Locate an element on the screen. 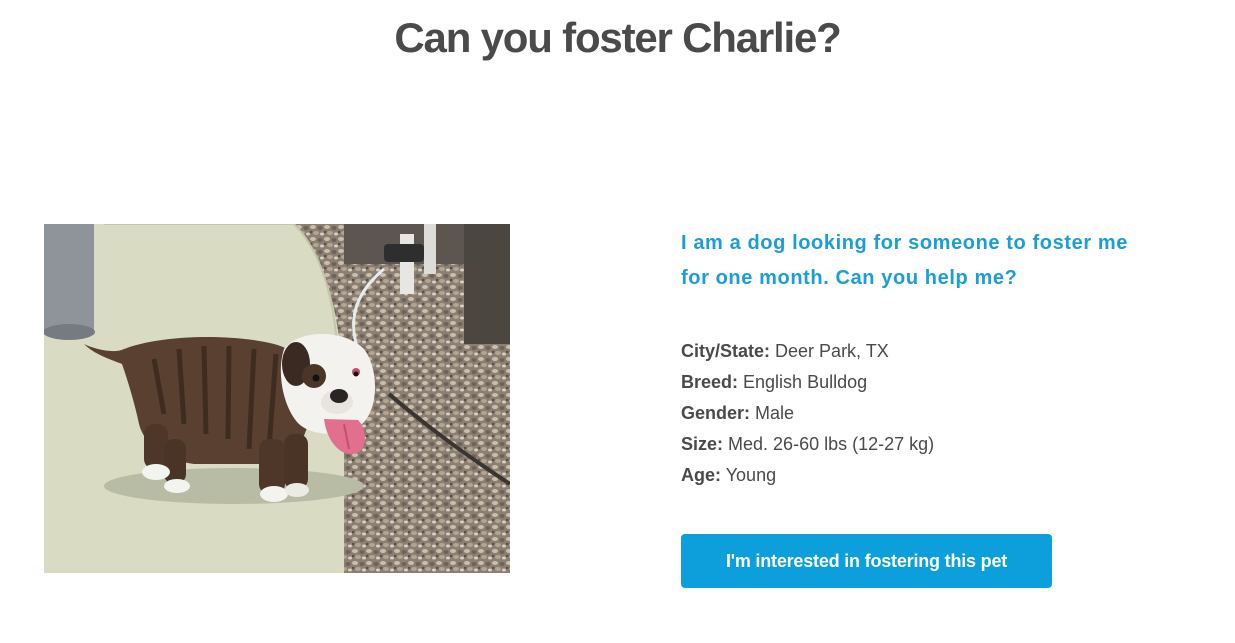 This screenshot has width=1235, height=643. detail-size: Size: Med. 26-60 lbs (12-27 kg) is located at coordinates (921, 444).